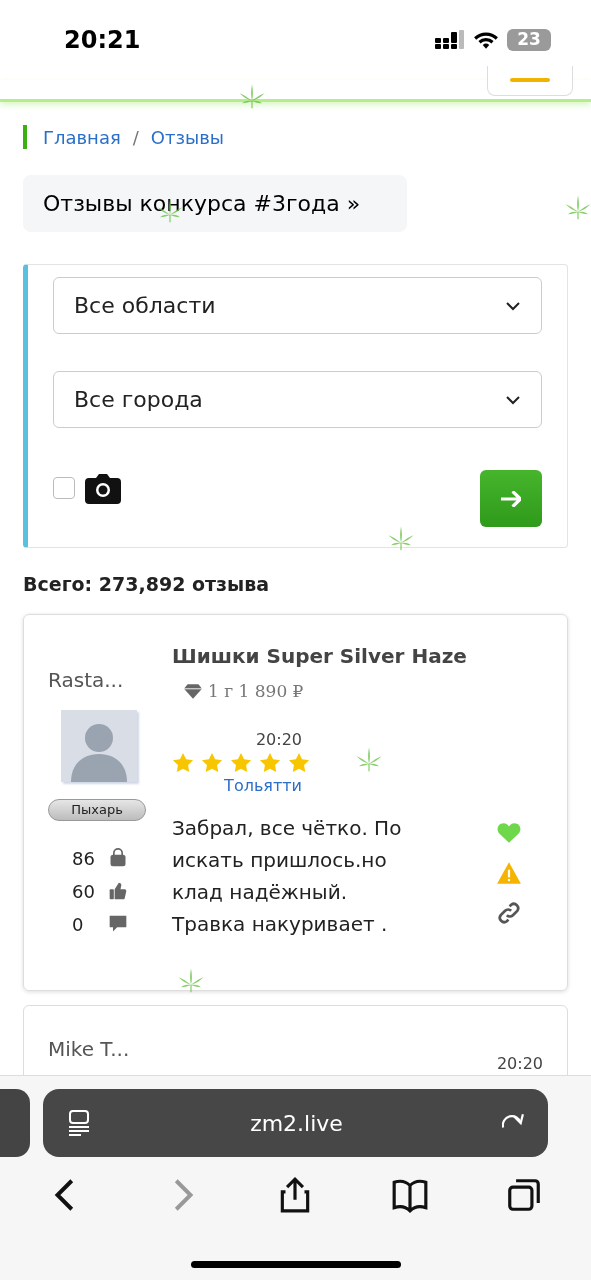  What do you see at coordinates (486, 40) in the screenshot?
I see `wifi-icon` at bounding box center [486, 40].